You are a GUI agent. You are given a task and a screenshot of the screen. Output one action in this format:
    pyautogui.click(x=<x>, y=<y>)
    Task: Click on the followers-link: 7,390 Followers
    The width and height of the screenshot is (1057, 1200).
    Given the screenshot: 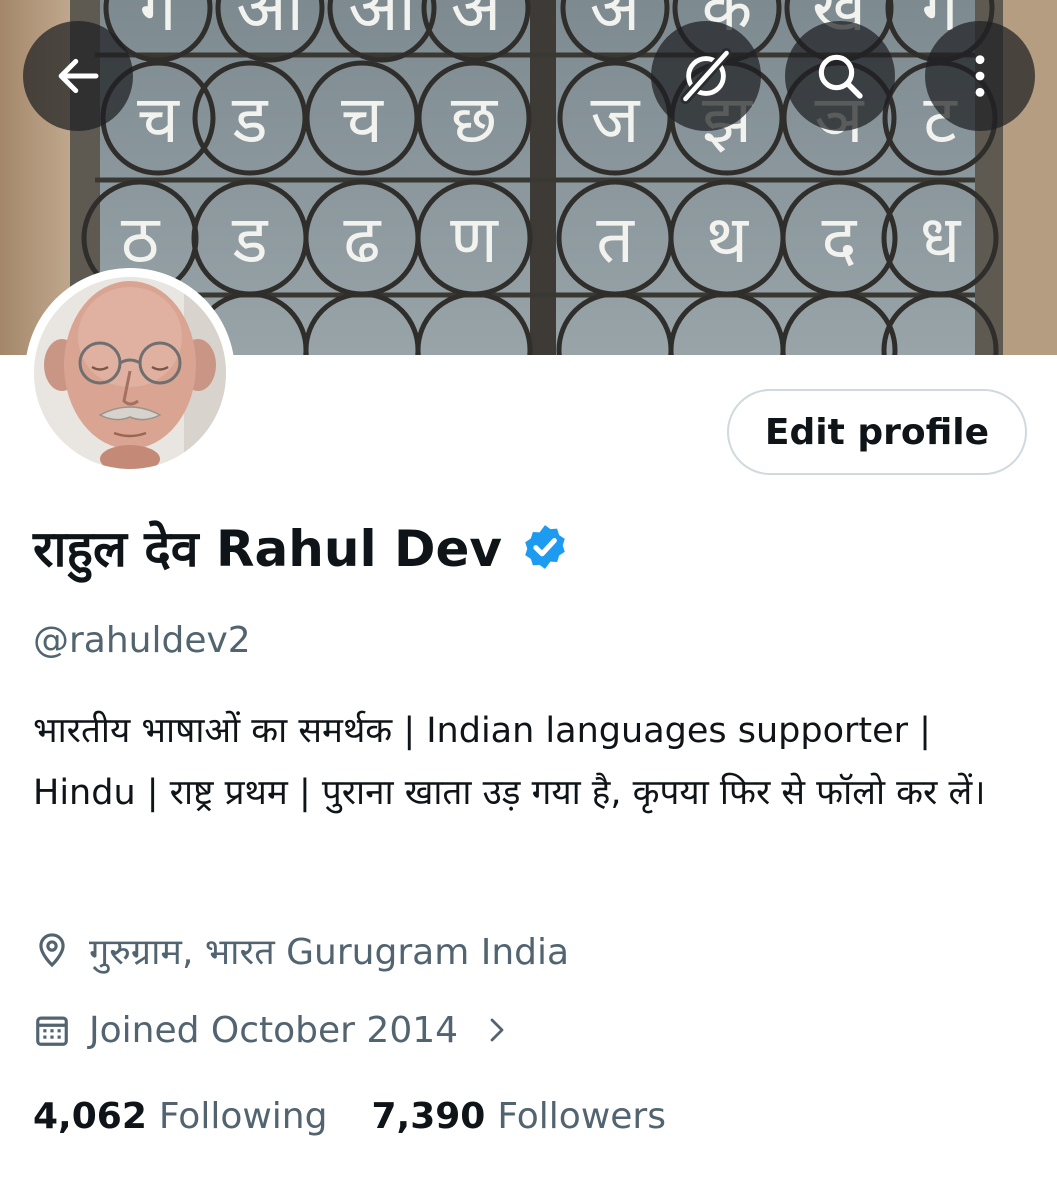 What is the action you would take?
    pyautogui.click(x=518, y=1116)
    